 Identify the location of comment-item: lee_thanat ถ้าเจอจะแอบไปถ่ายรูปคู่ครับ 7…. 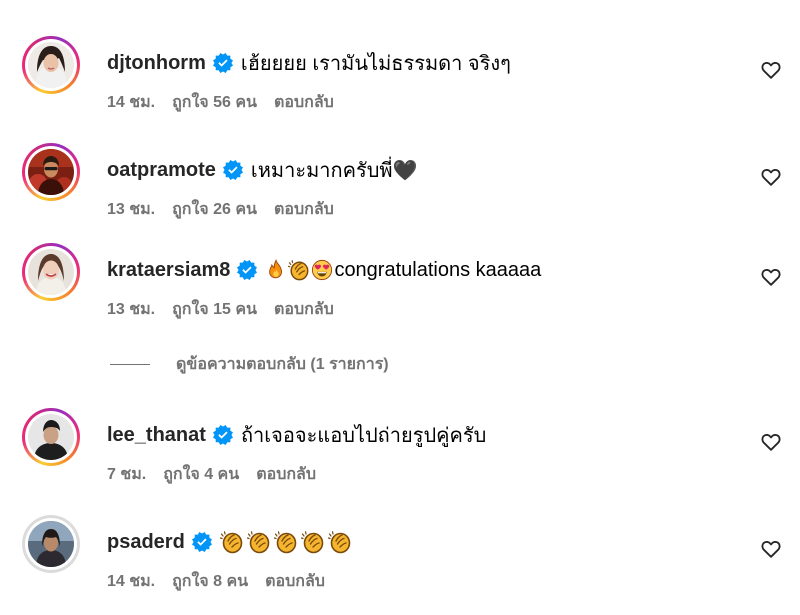
(400, 453).